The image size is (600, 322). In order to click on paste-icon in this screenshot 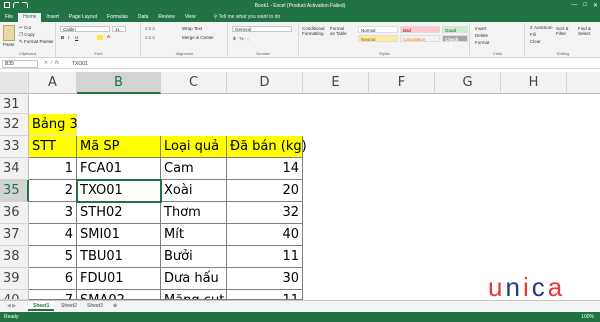, I will do `click(9, 33)`.